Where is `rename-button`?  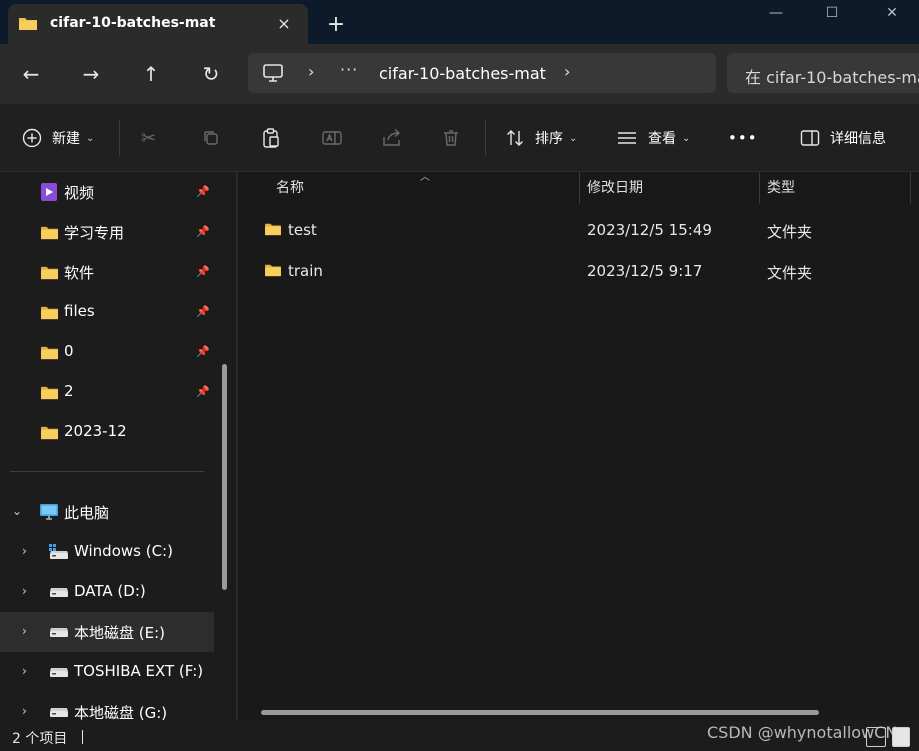
rename-button is located at coordinates (332, 138).